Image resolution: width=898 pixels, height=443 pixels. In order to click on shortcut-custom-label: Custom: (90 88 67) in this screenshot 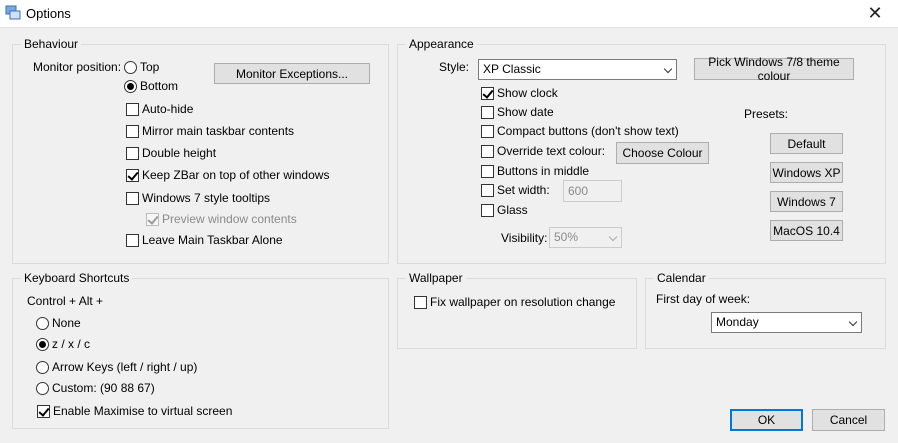, I will do `click(103, 388)`.